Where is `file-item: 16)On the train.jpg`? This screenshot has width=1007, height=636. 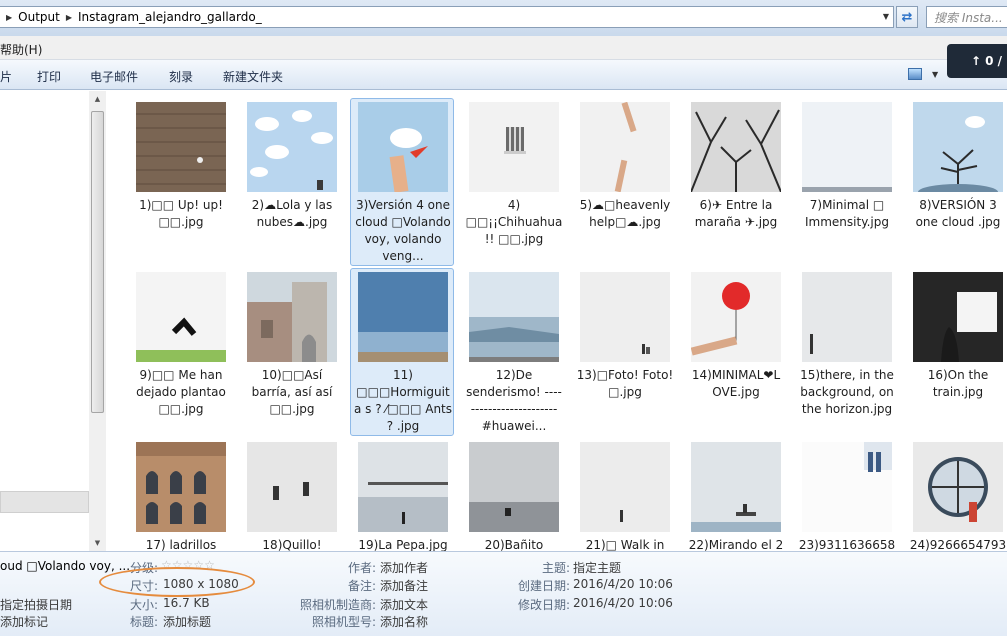
file-item: 16)On the train.jpg is located at coordinates (956, 352).